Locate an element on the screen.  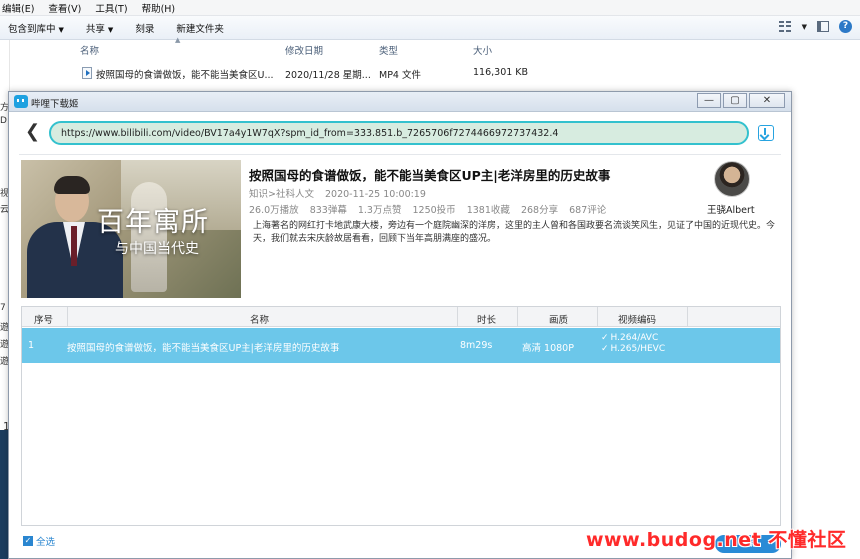
view-controls: ▼ ? is located at coordinates (815, 26).